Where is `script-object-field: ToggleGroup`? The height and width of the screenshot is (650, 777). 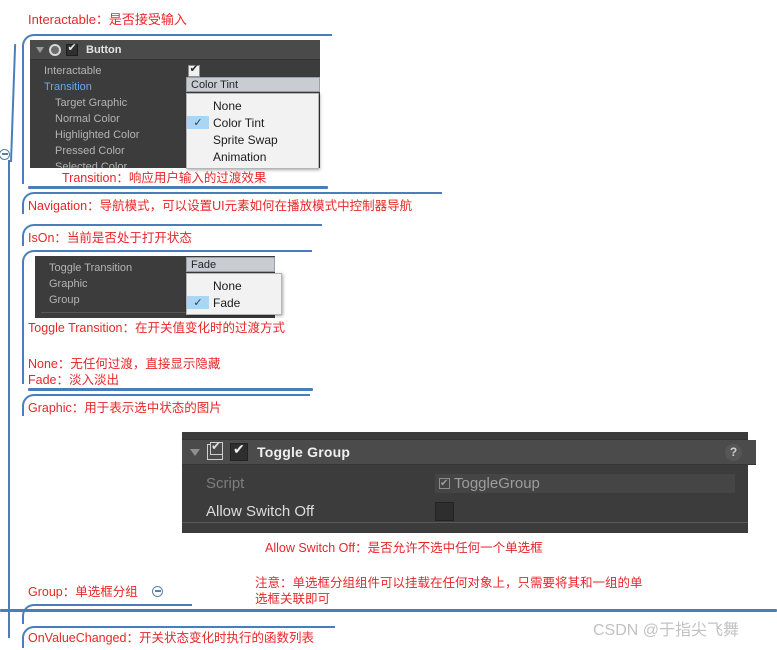 script-object-field: ToggleGroup is located at coordinates (585, 483).